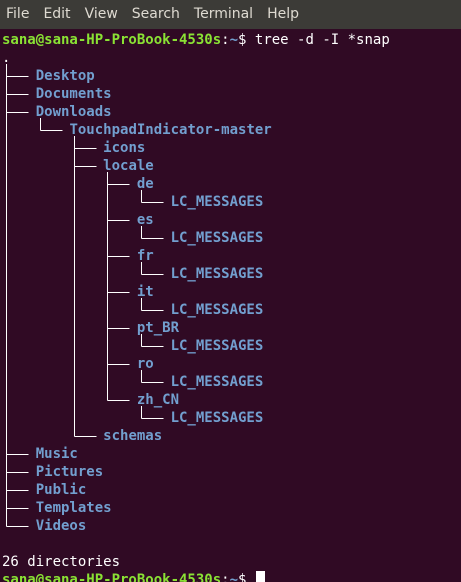 This screenshot has height=582, width=461. Describe the element at coordinates (78, 166) in the screenshot. I see `tree-row: locale` at that location.